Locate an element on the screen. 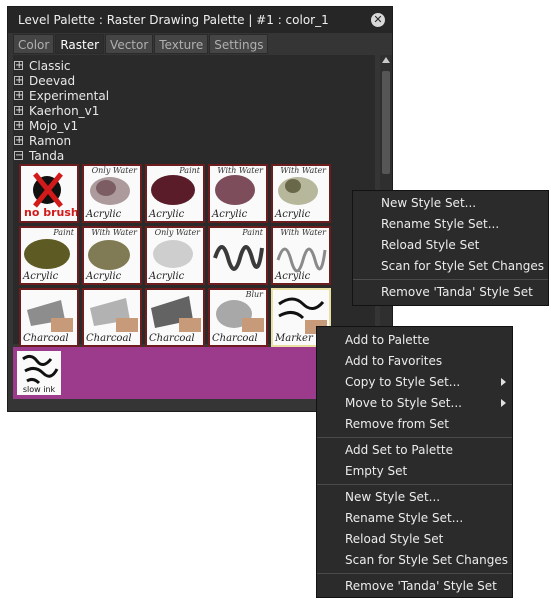 This screenshot has width=554, height=605. brush-label: Marker is located at coordinates (294, 338).